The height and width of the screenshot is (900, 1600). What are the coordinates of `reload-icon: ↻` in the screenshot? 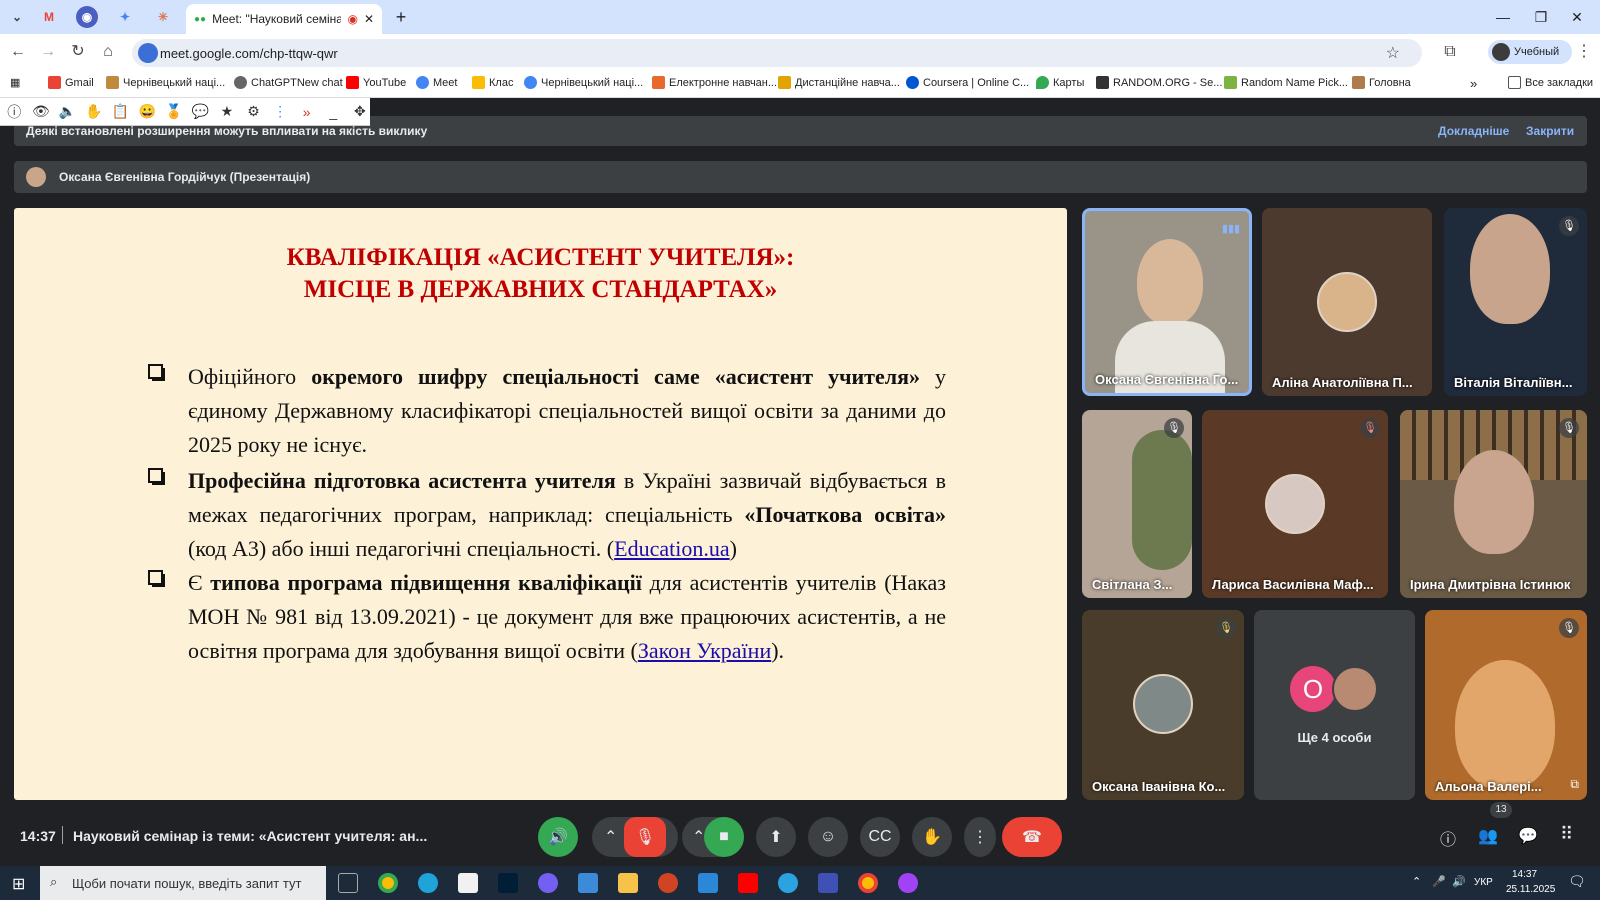 It's located at (78, 52).